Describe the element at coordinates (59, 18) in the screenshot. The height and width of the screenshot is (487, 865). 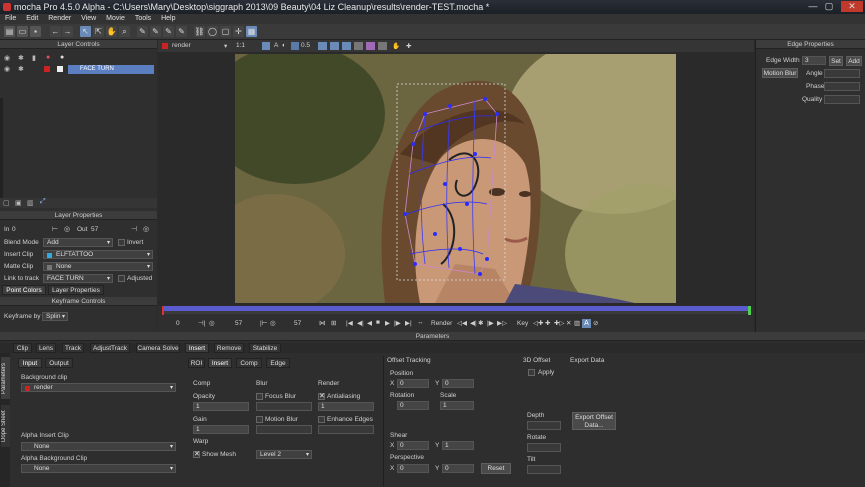
I see `menu-render: Render` at that location.